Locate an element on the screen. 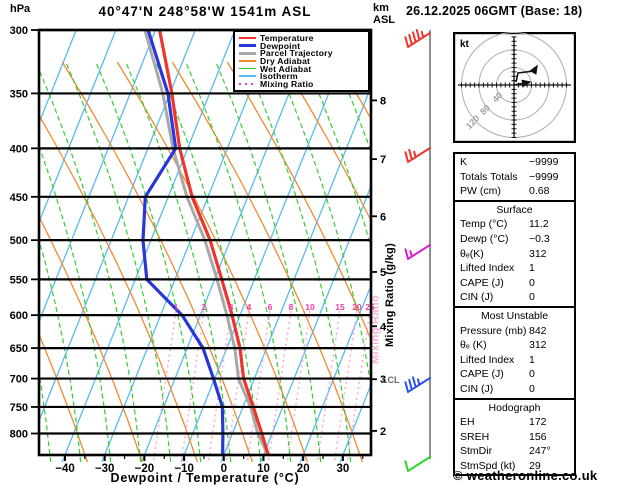 The width and height of the screenshot is (629, 486). table-row-value: 0.68 is located at coordinates (539, 191).